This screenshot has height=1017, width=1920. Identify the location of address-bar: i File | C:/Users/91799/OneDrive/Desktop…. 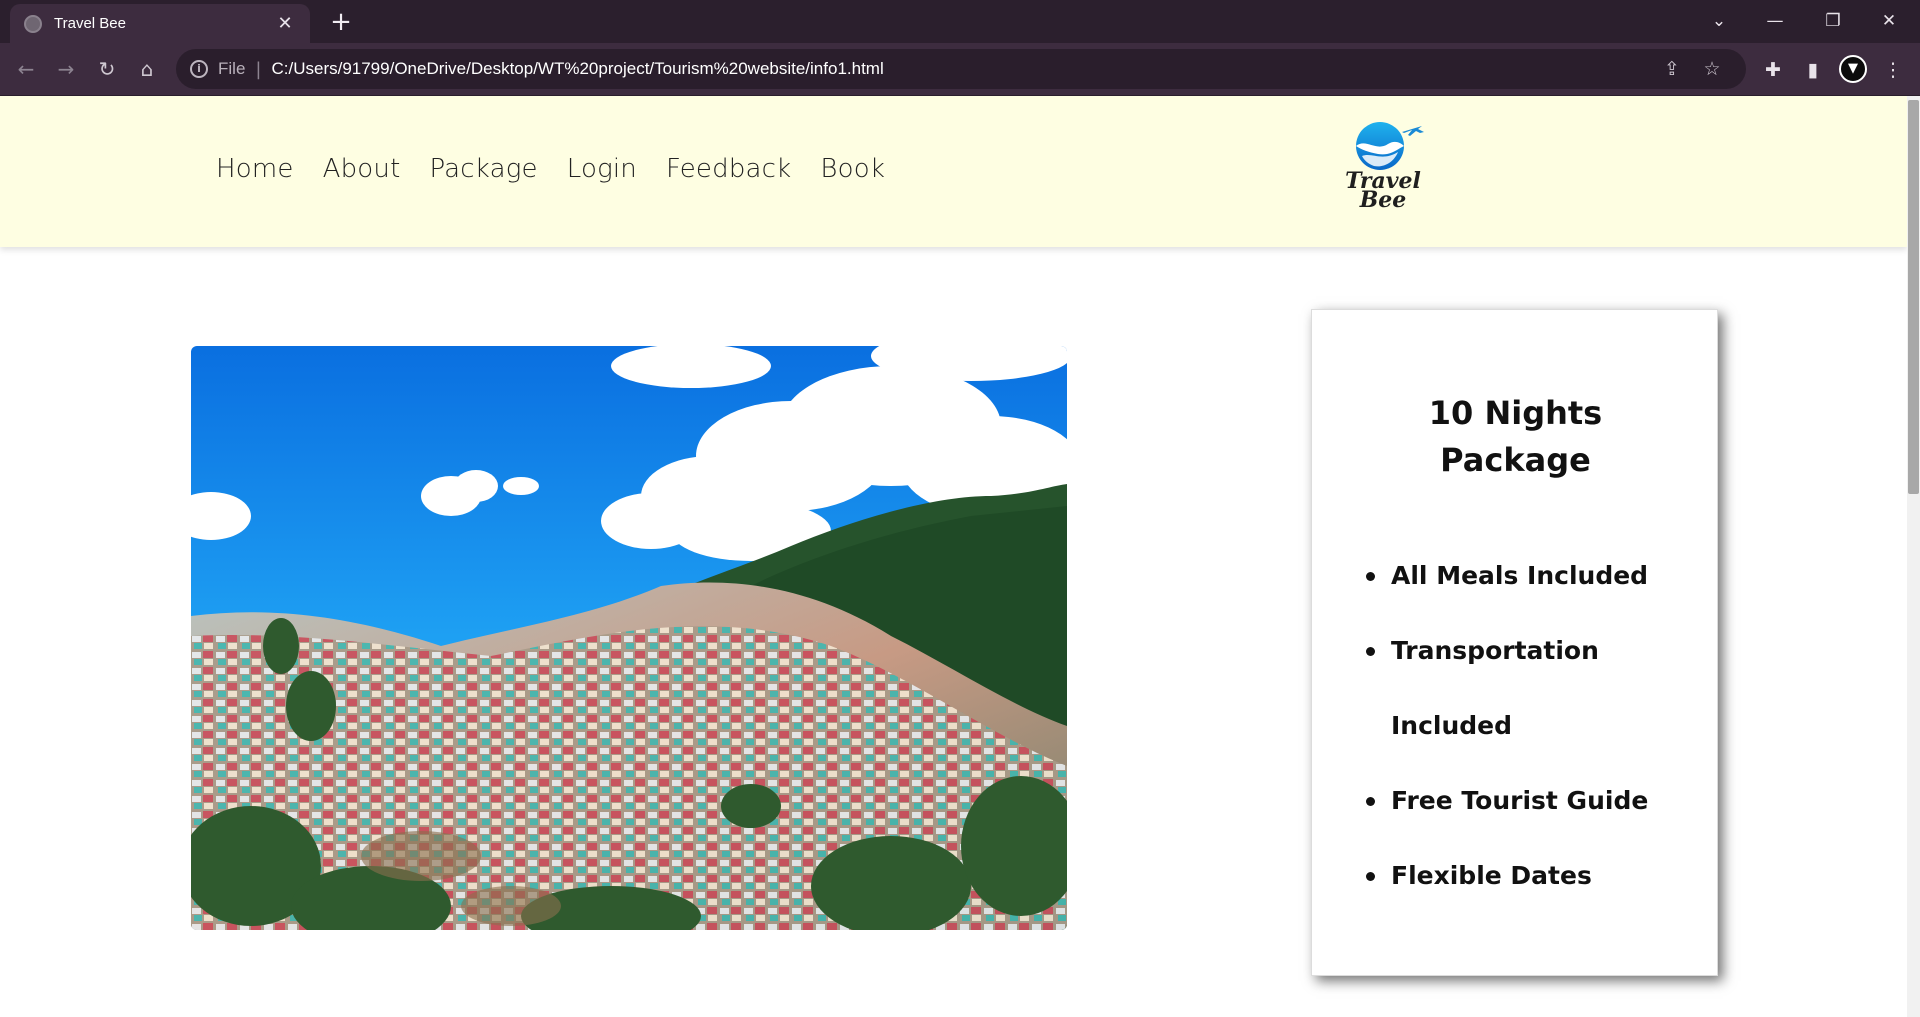
(961, 69).